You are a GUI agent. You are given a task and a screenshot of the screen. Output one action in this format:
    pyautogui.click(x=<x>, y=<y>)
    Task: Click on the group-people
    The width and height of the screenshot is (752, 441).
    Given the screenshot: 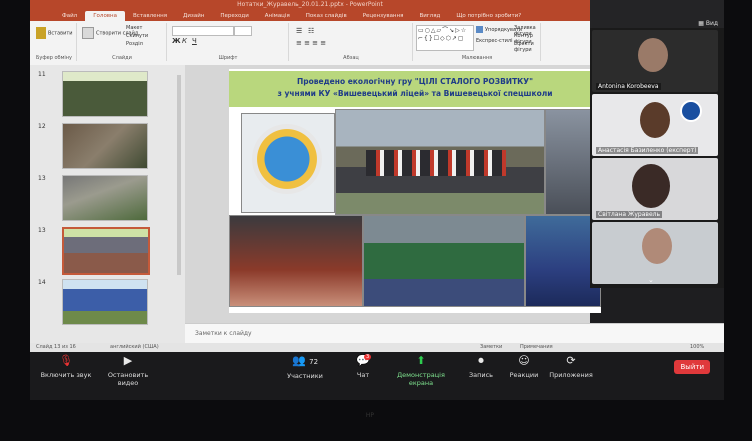 What is the action you would take?
    pyautogui.click(x=436, y=163)
    